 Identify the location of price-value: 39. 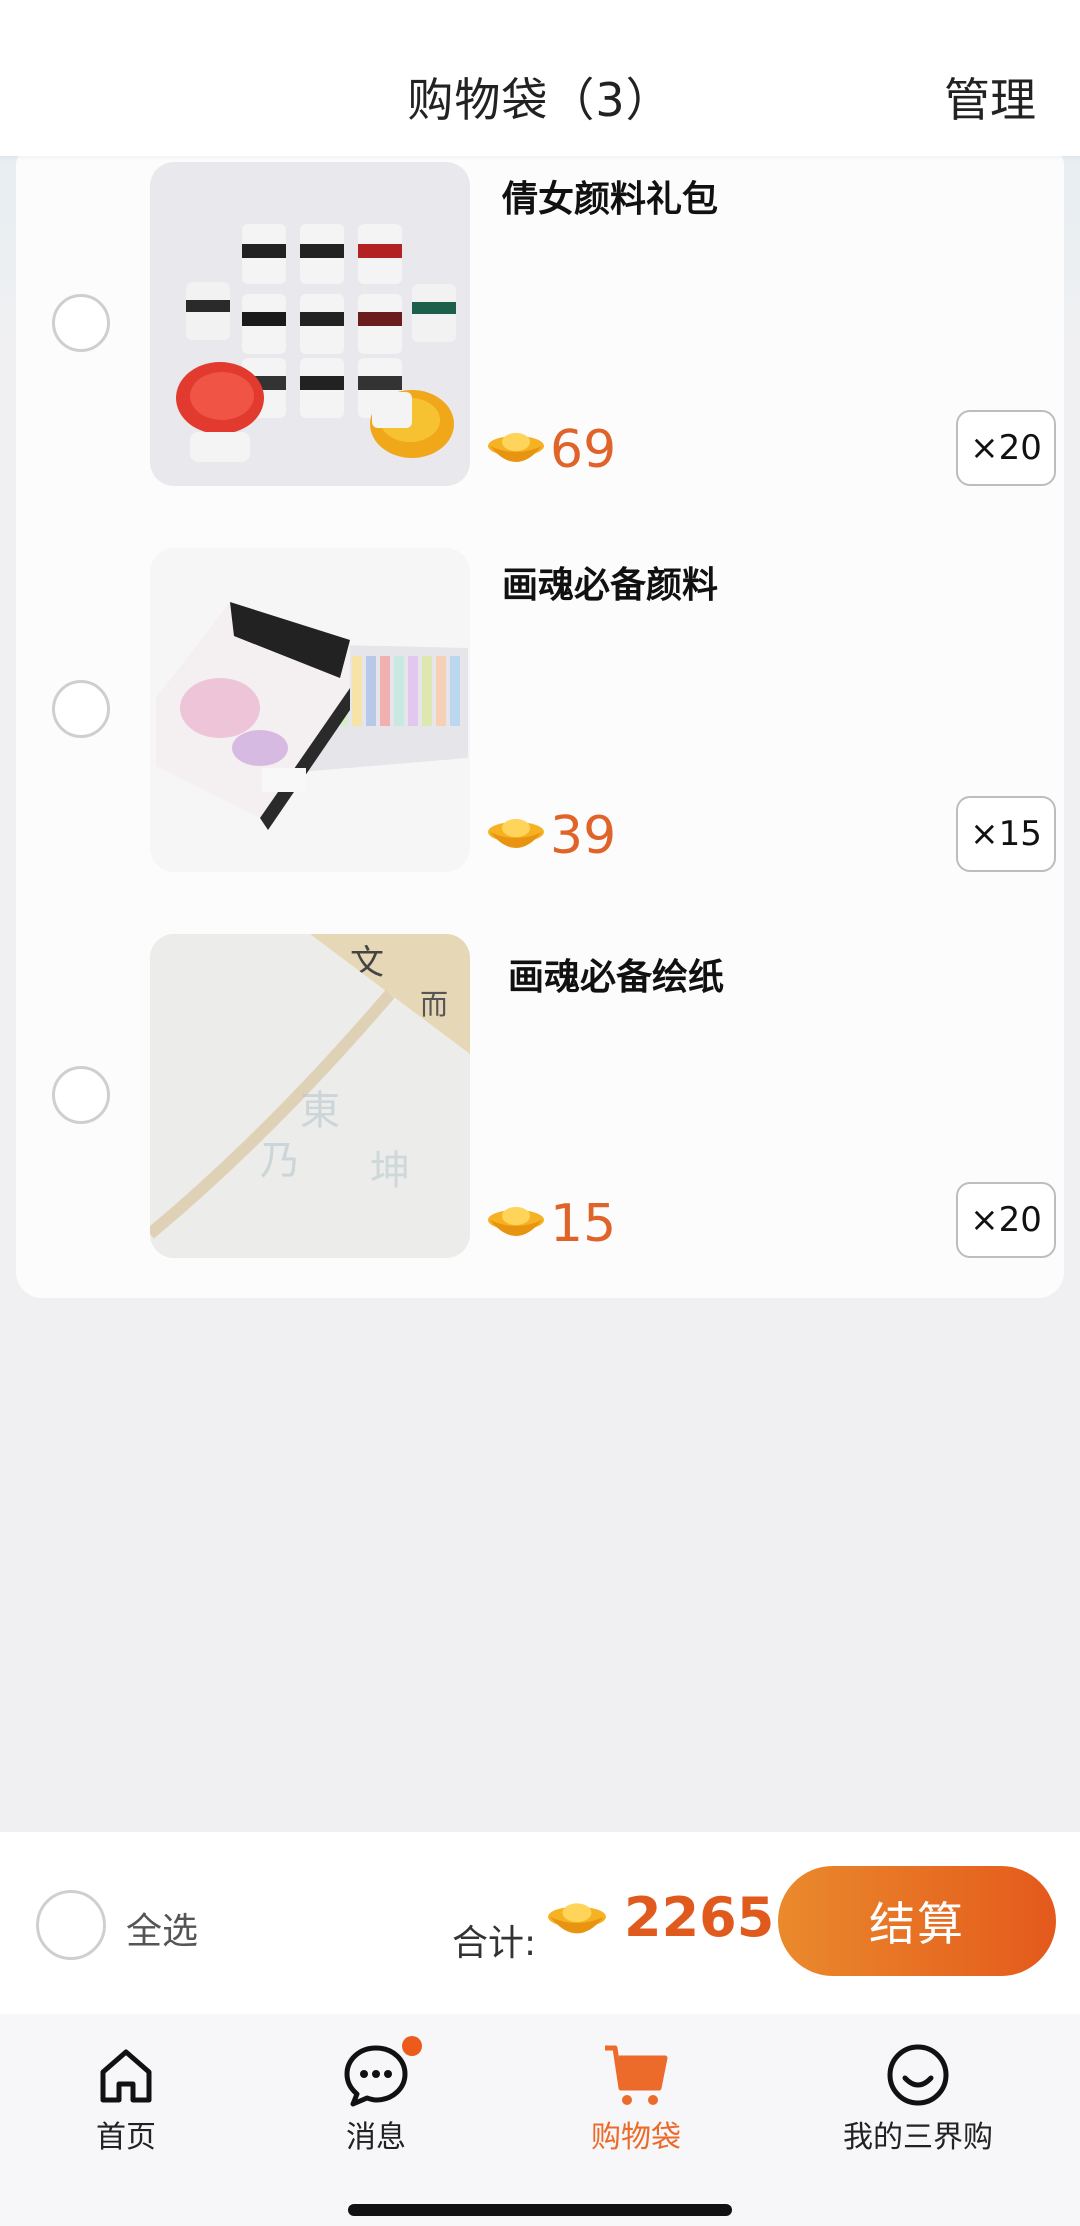
(583, 836).